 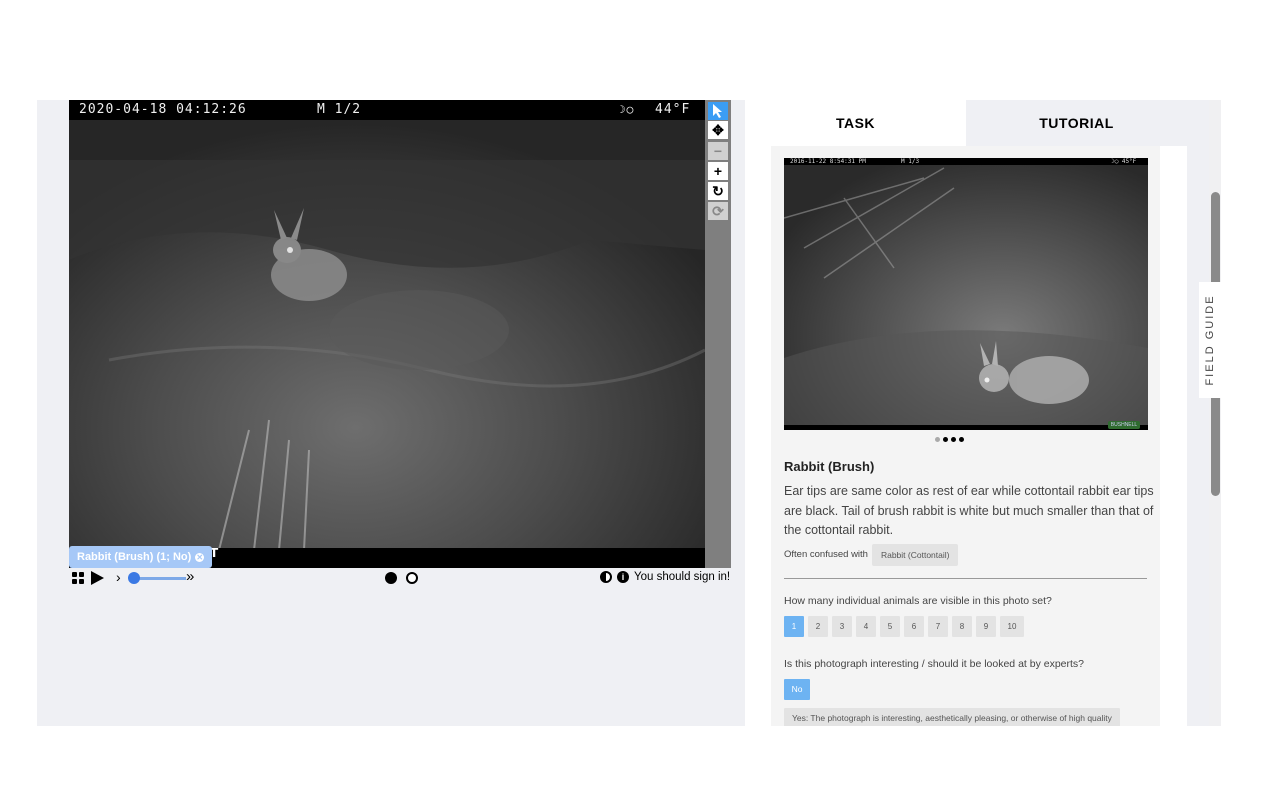 What do you see at coordinates (160, 578) in the screenshot?
I see `speed-slider` at bounding box center [160, 578].